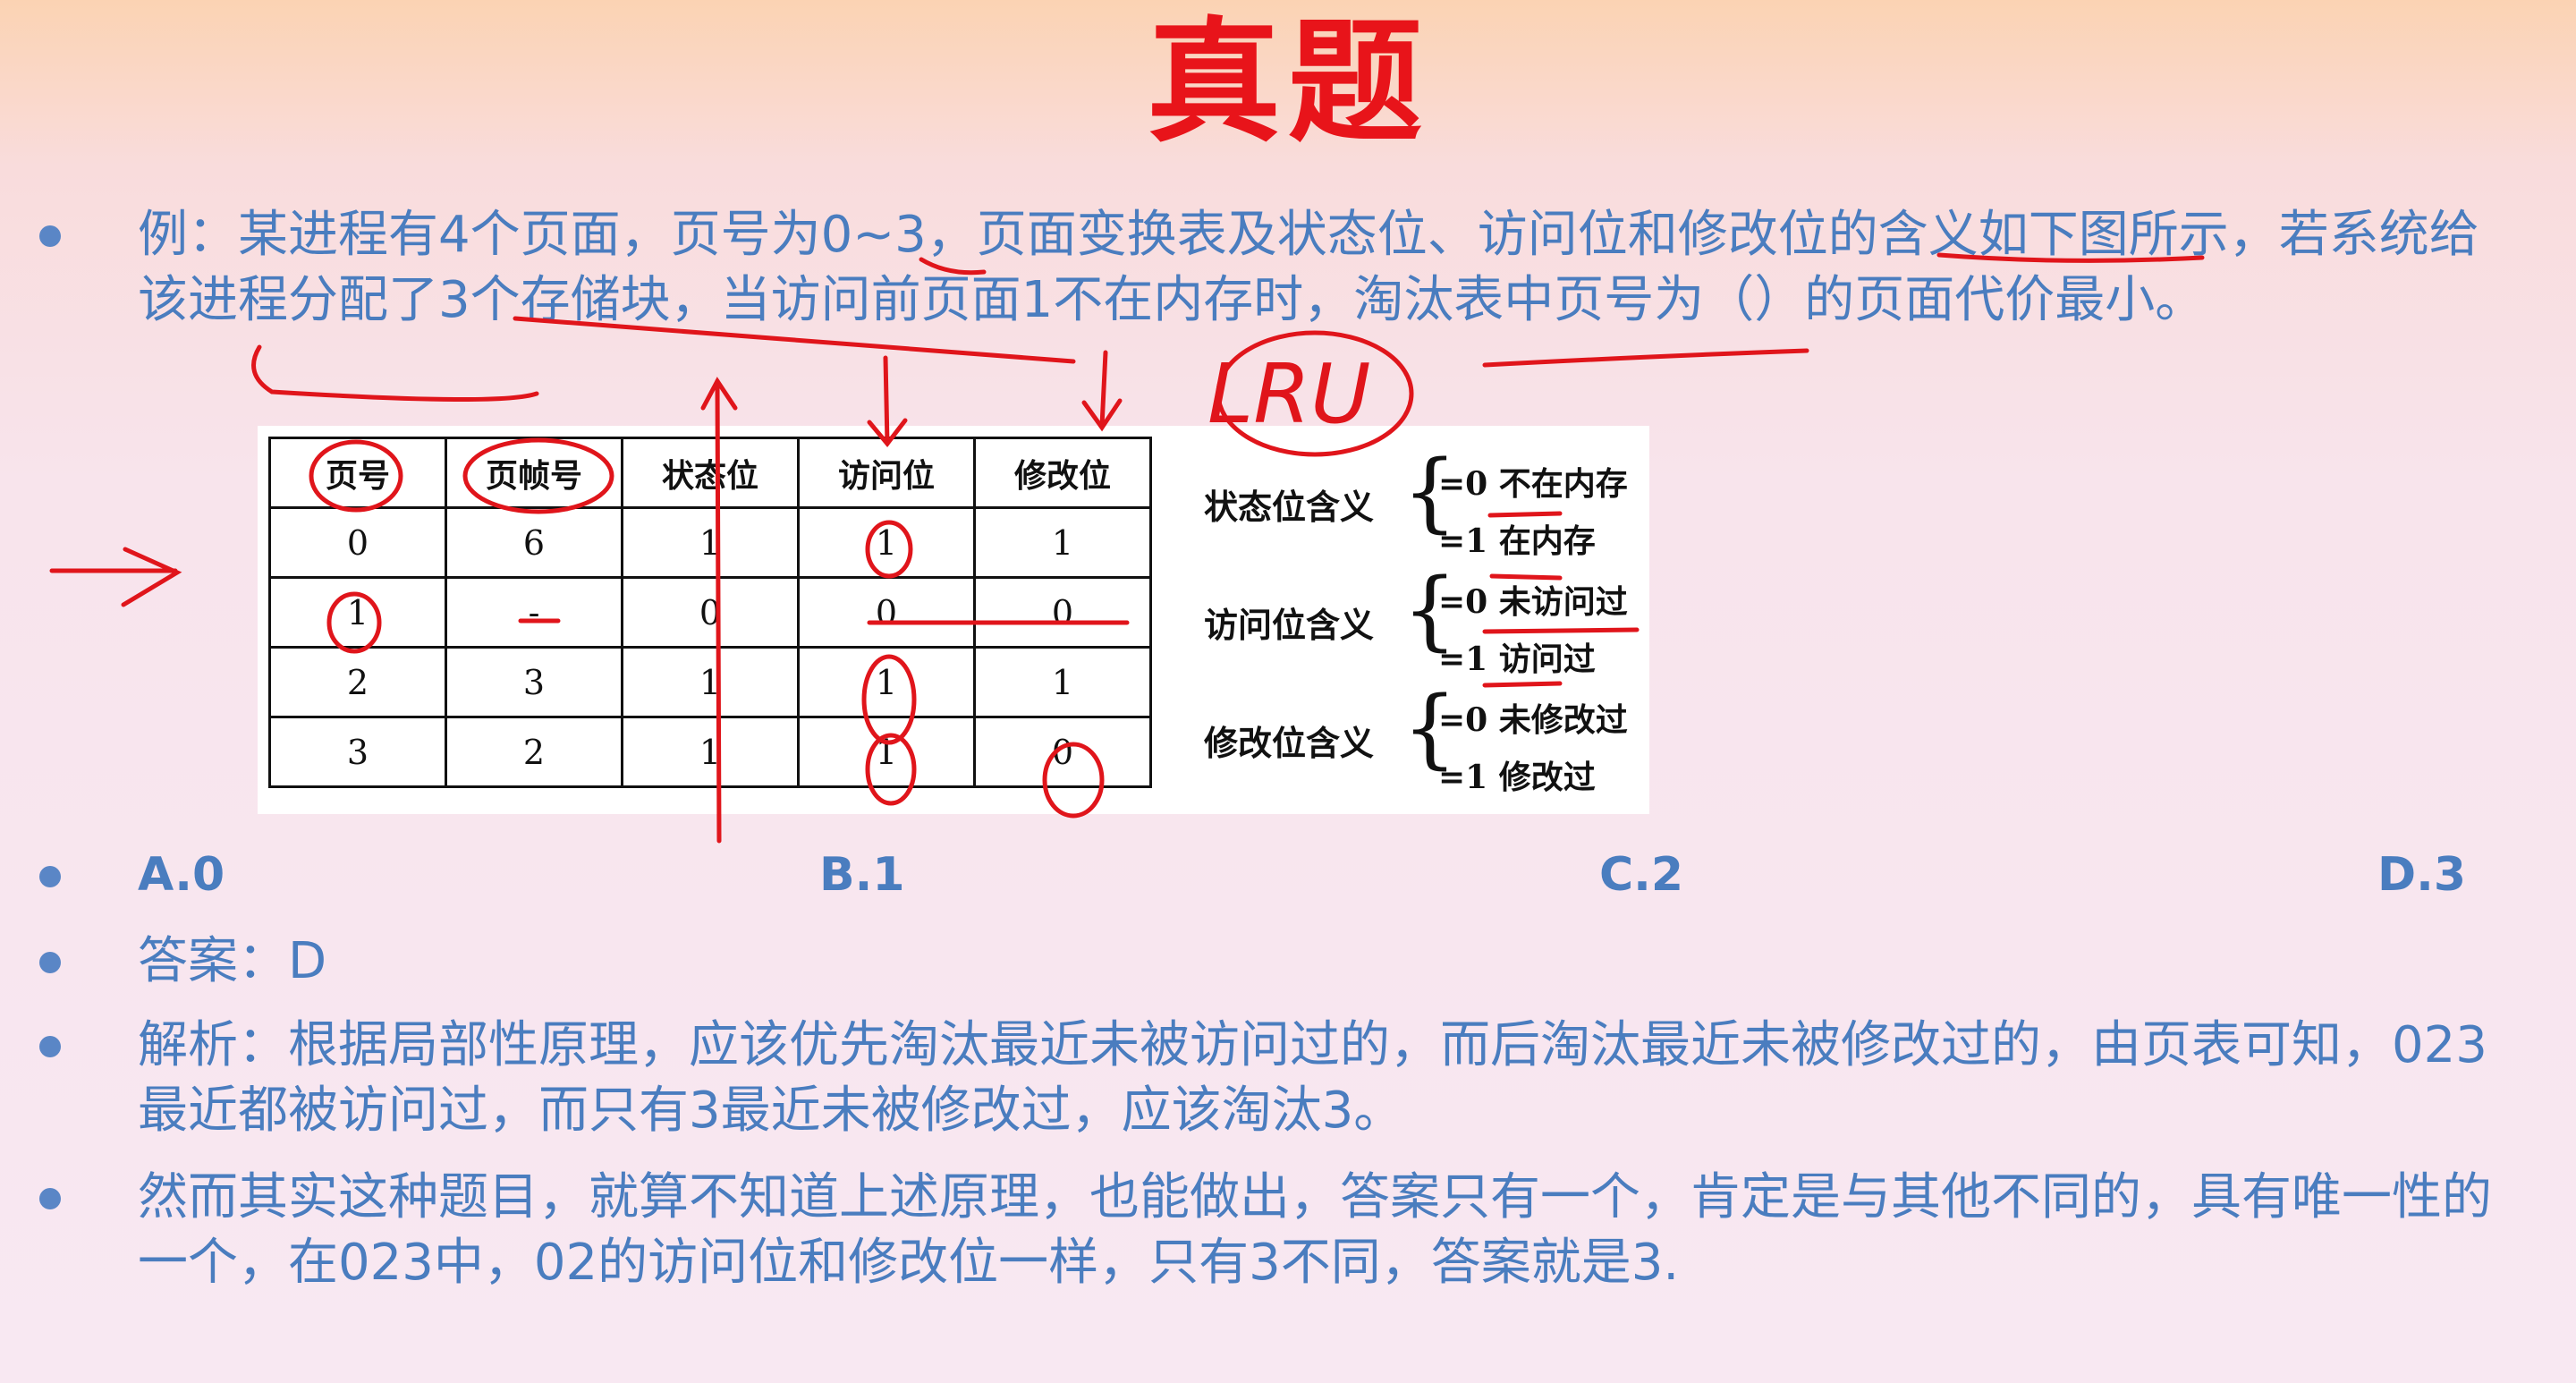  What do you see at coordinates (1423, 503) in the screenshot?
I see `legend-status-bit: 状态位含义 { =0 不在内存 =1 在内存` at bounding box center [1423, 503].